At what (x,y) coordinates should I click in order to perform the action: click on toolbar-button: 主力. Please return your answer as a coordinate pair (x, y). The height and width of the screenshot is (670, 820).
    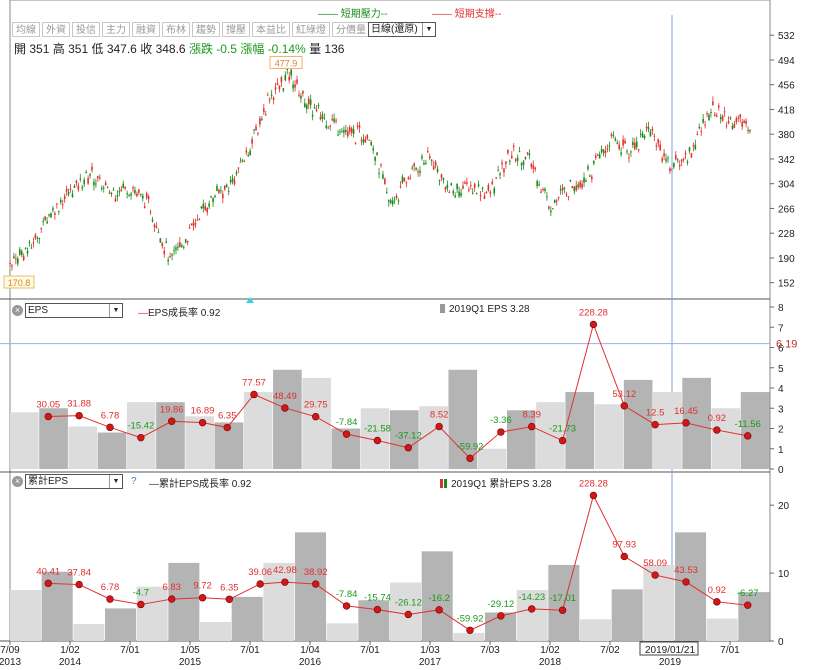
    Looking at the image, I should click on (116, 29).